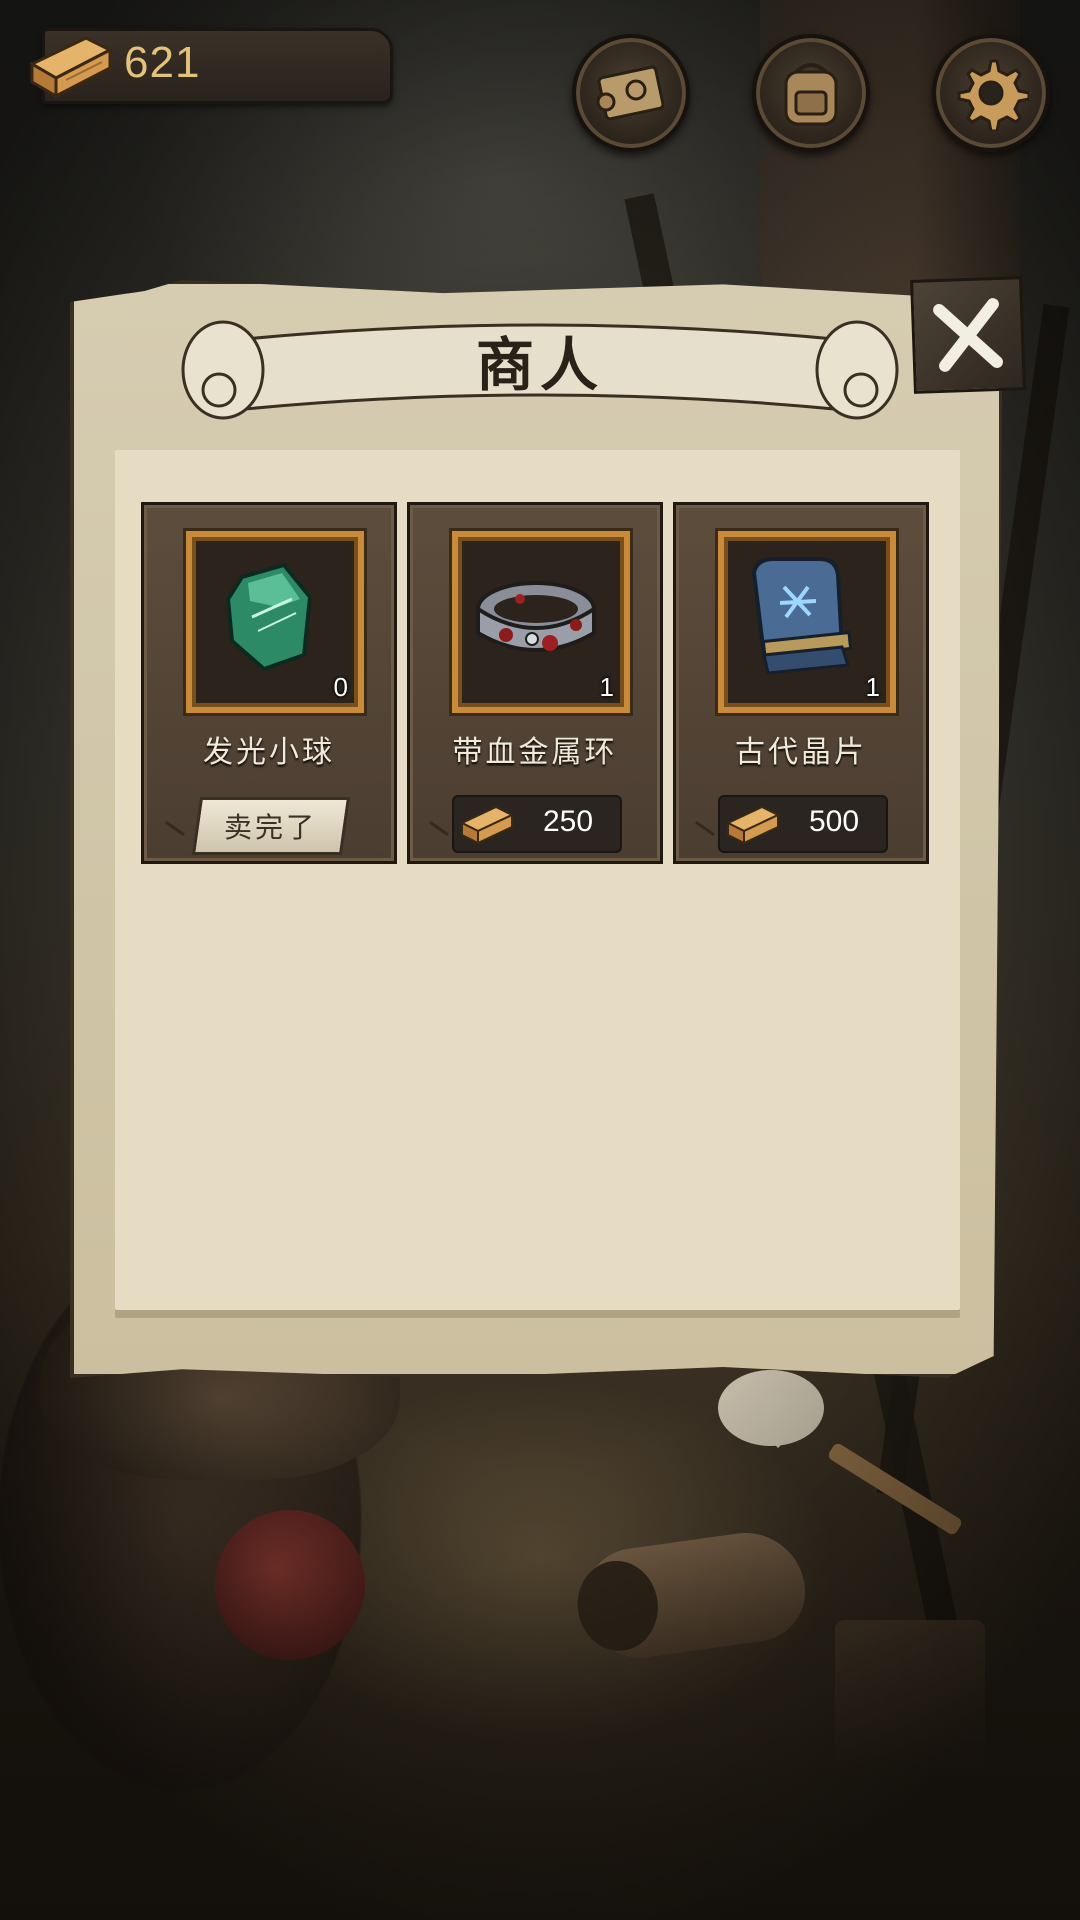 This screenshot has width=1080, height=1920. Describe the element at coordinates (801, 752) in the screenshot. I see `item-name: 古代晶片` at that location.